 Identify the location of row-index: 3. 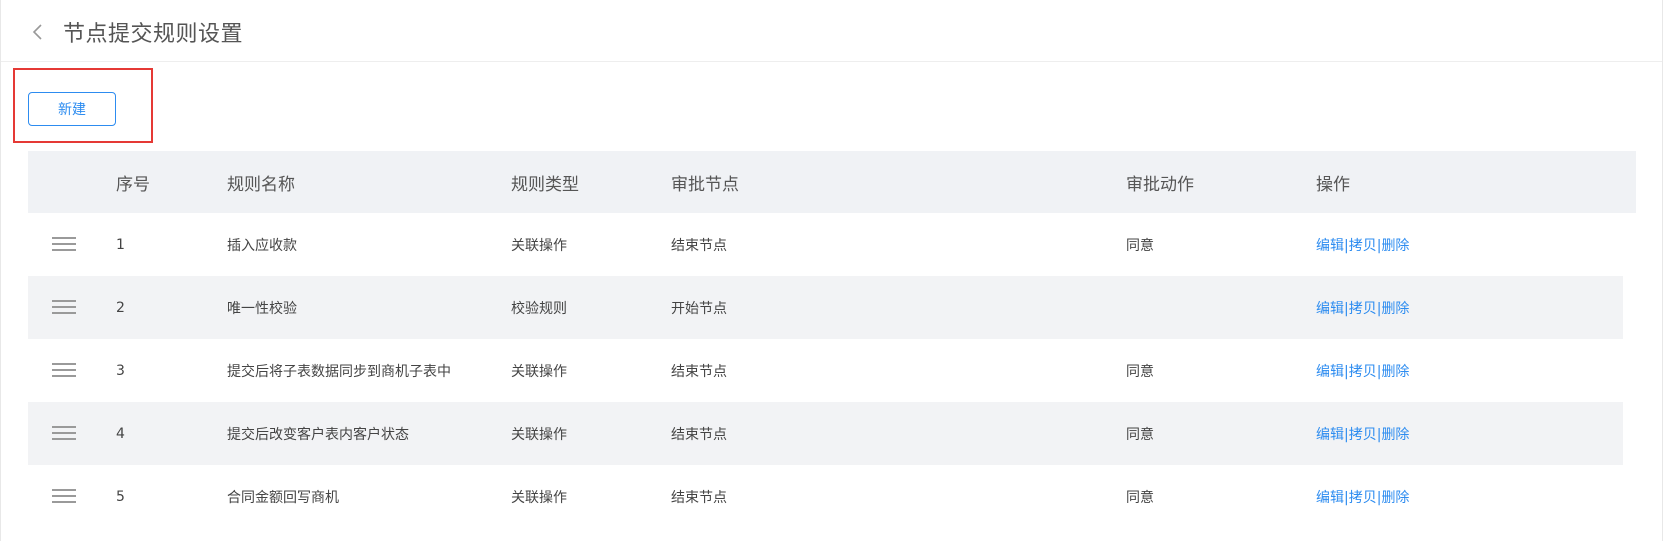
(120, 370).